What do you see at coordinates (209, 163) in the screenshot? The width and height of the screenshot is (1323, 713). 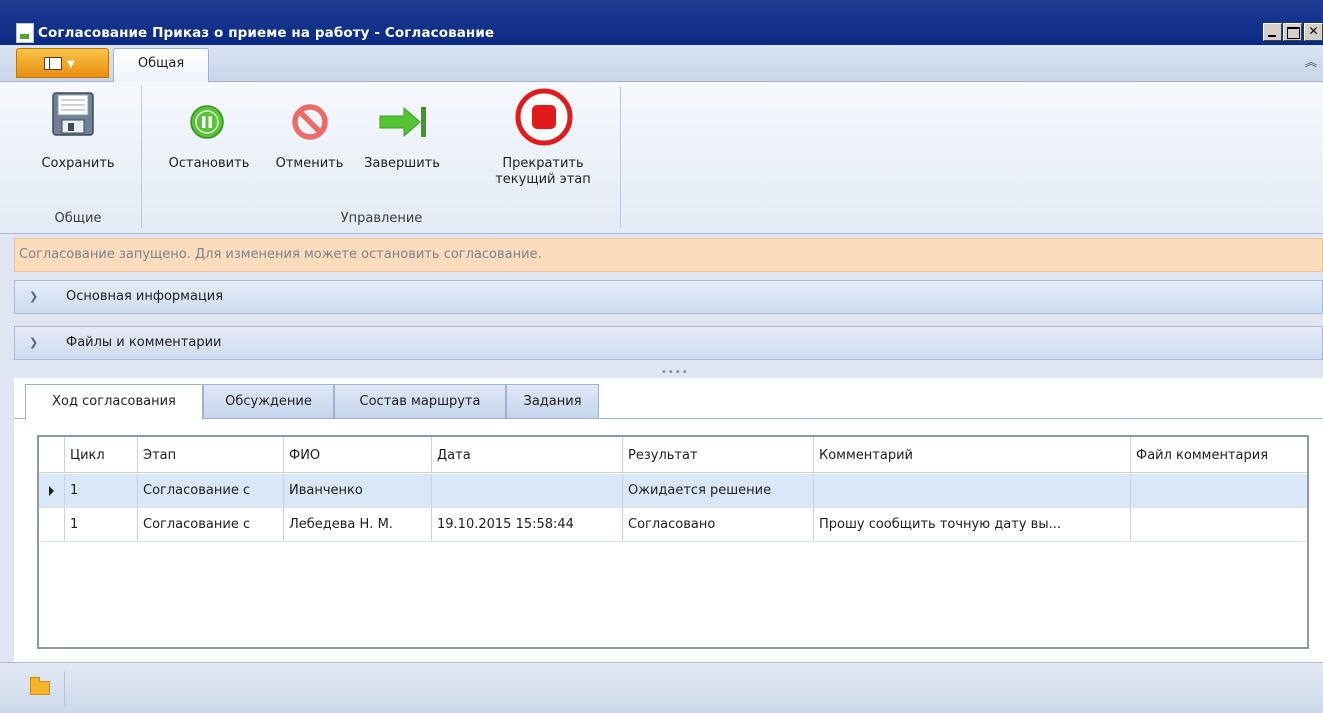 I see `stop-label: Остановить` at bounding box center [209, 163].